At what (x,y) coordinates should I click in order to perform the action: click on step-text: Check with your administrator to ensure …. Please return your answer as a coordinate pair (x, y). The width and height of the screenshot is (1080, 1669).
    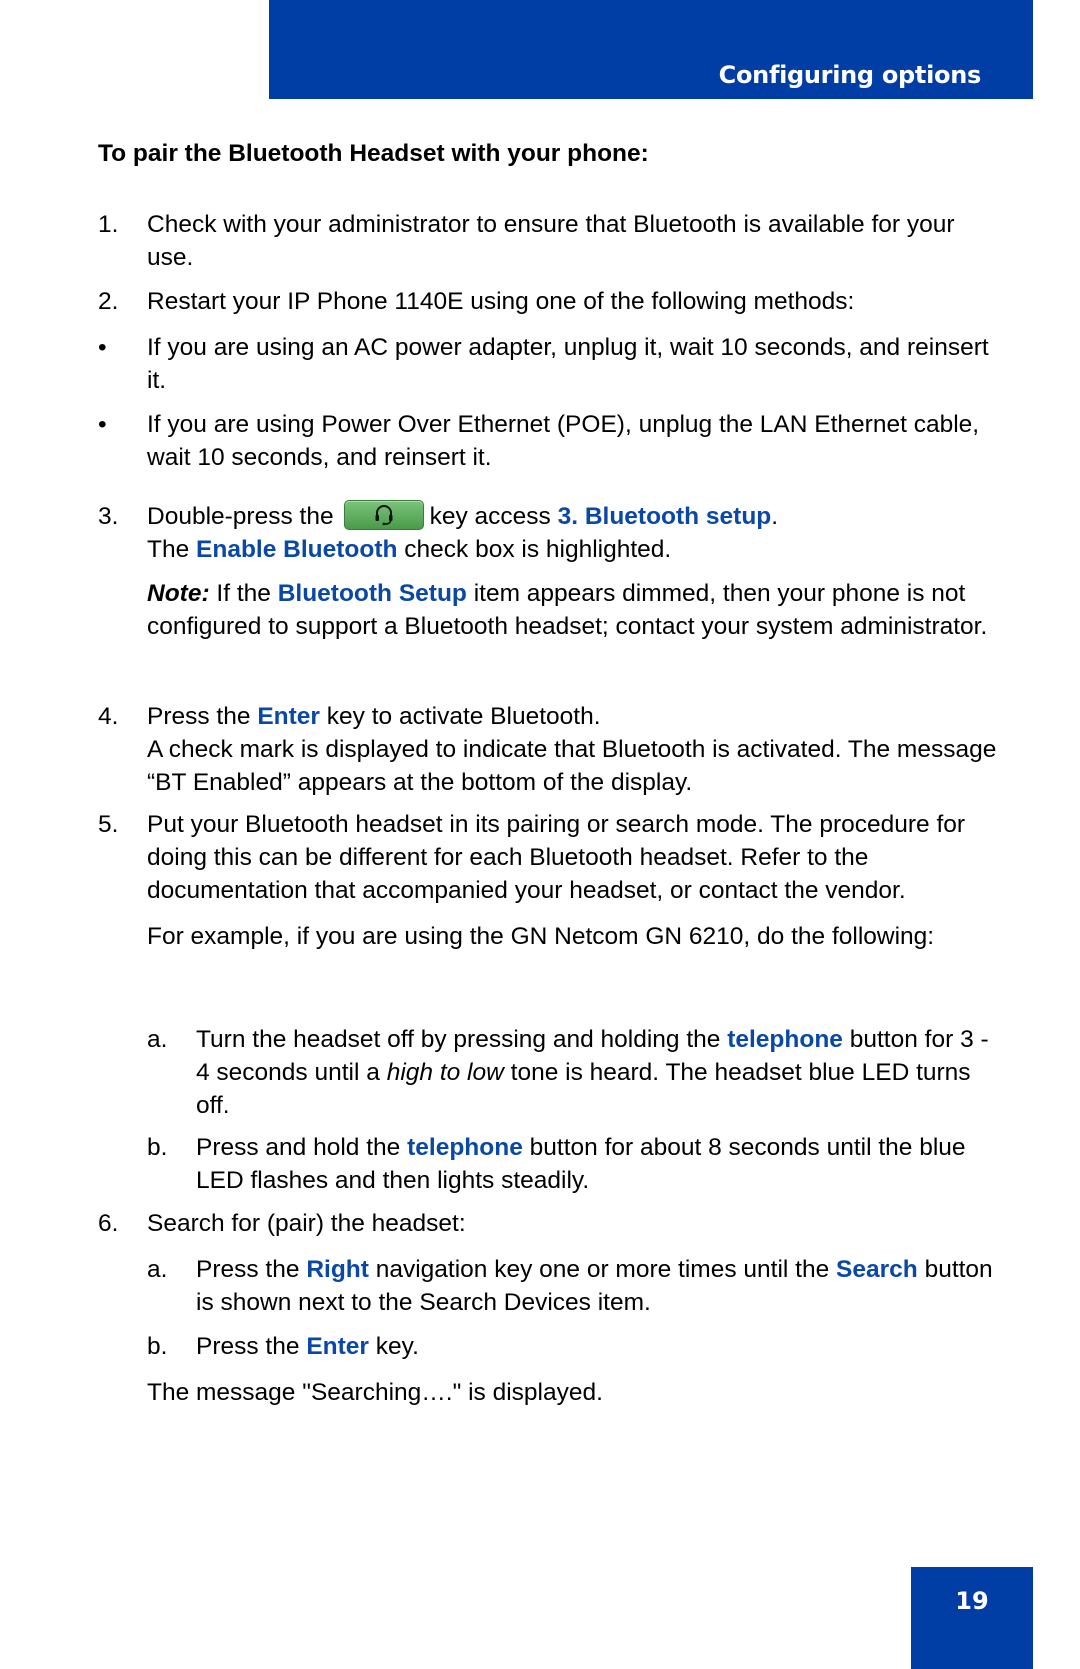
    Looking at the image, I should click on (551, 241).